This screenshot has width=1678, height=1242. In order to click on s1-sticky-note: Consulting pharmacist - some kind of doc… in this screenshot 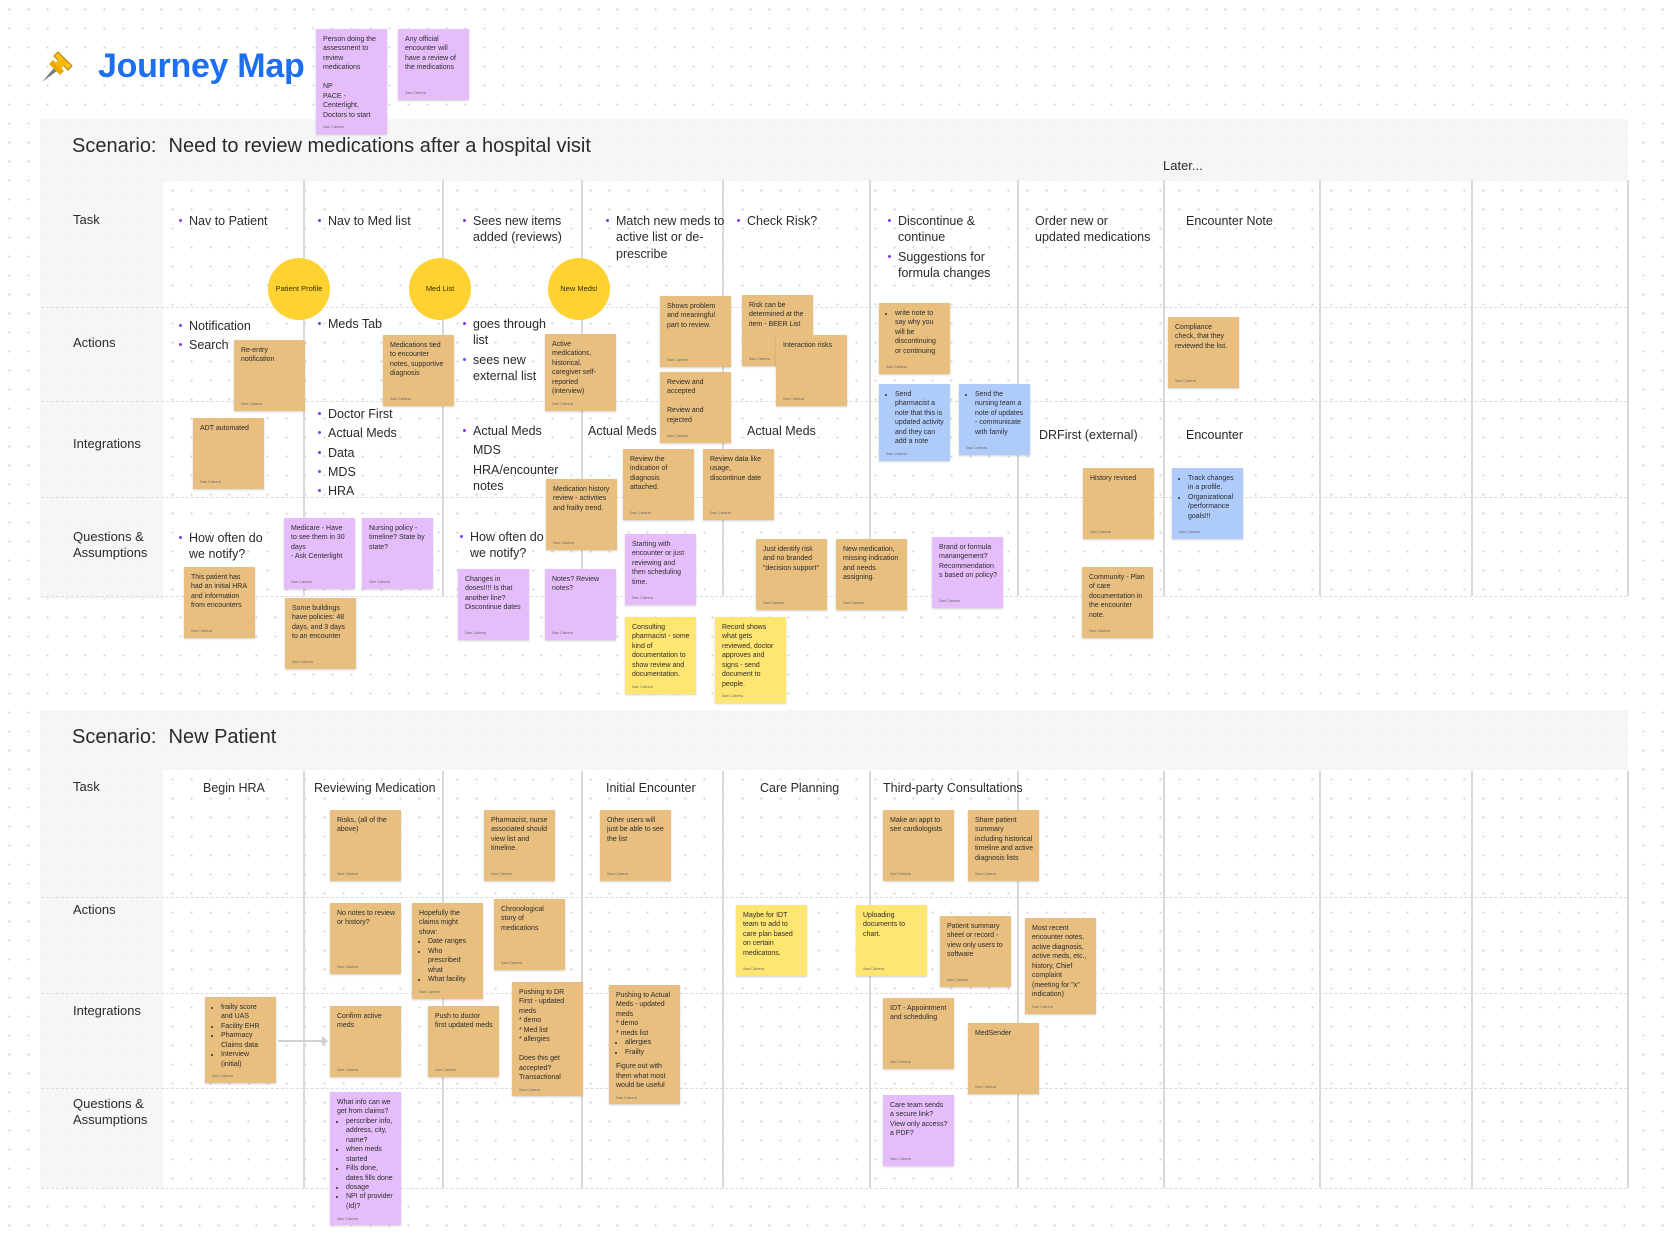, I will do `click(660, 655)`.